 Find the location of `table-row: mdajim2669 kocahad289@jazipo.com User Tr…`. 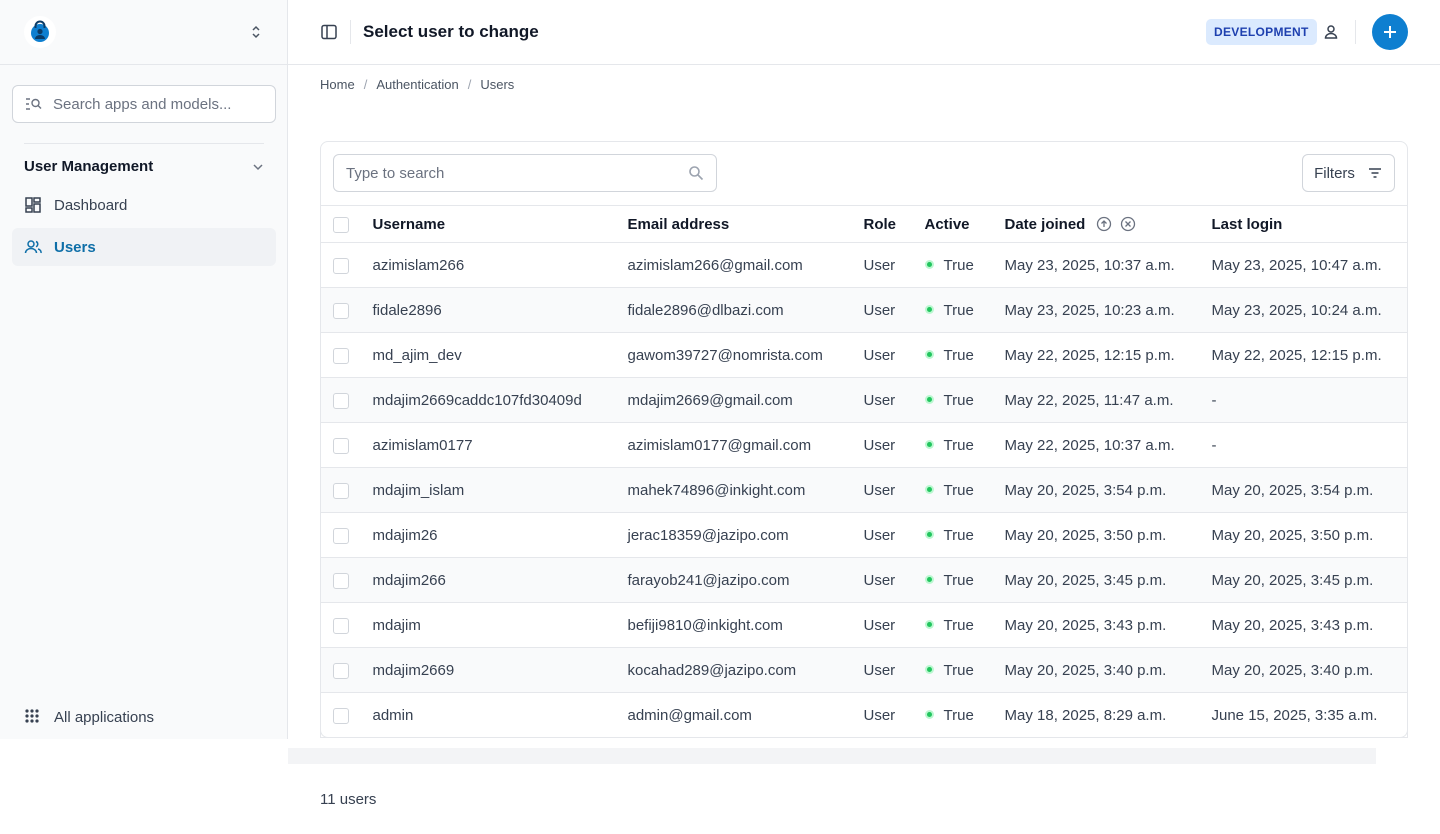

table-row: mdajim2669 kocahad289@jazipo.com User Tr… is located at coordinates (864, 670).